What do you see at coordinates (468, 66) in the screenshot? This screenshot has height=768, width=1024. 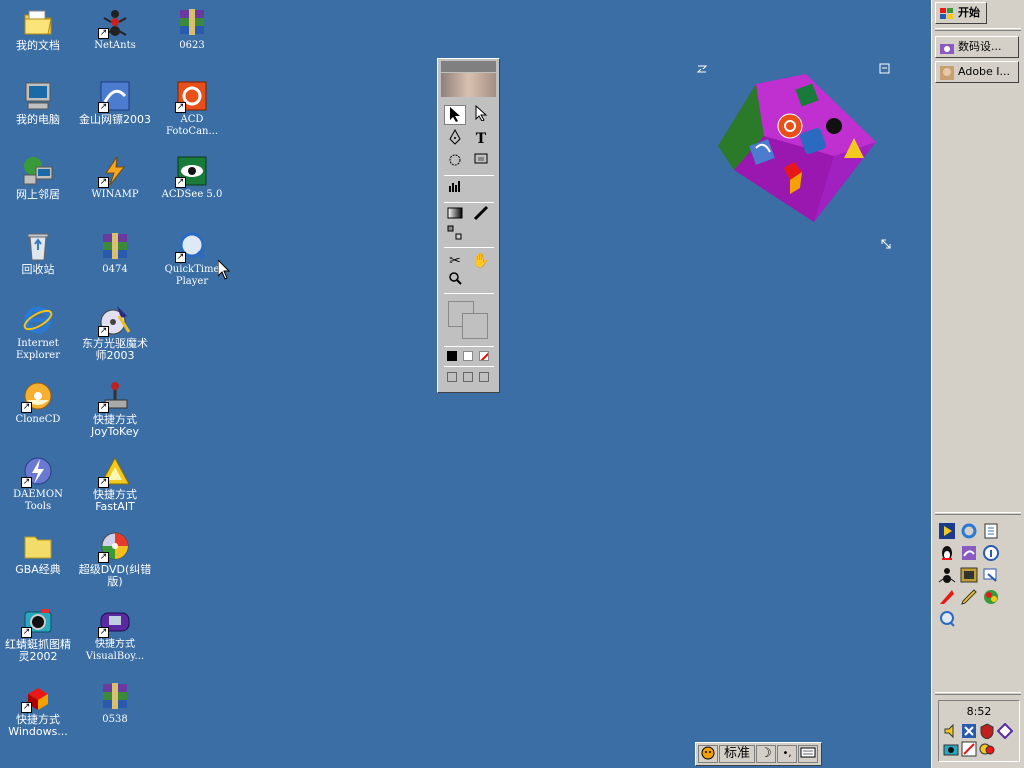 I see `palette-title-bar` at bounding box center [468, 66].